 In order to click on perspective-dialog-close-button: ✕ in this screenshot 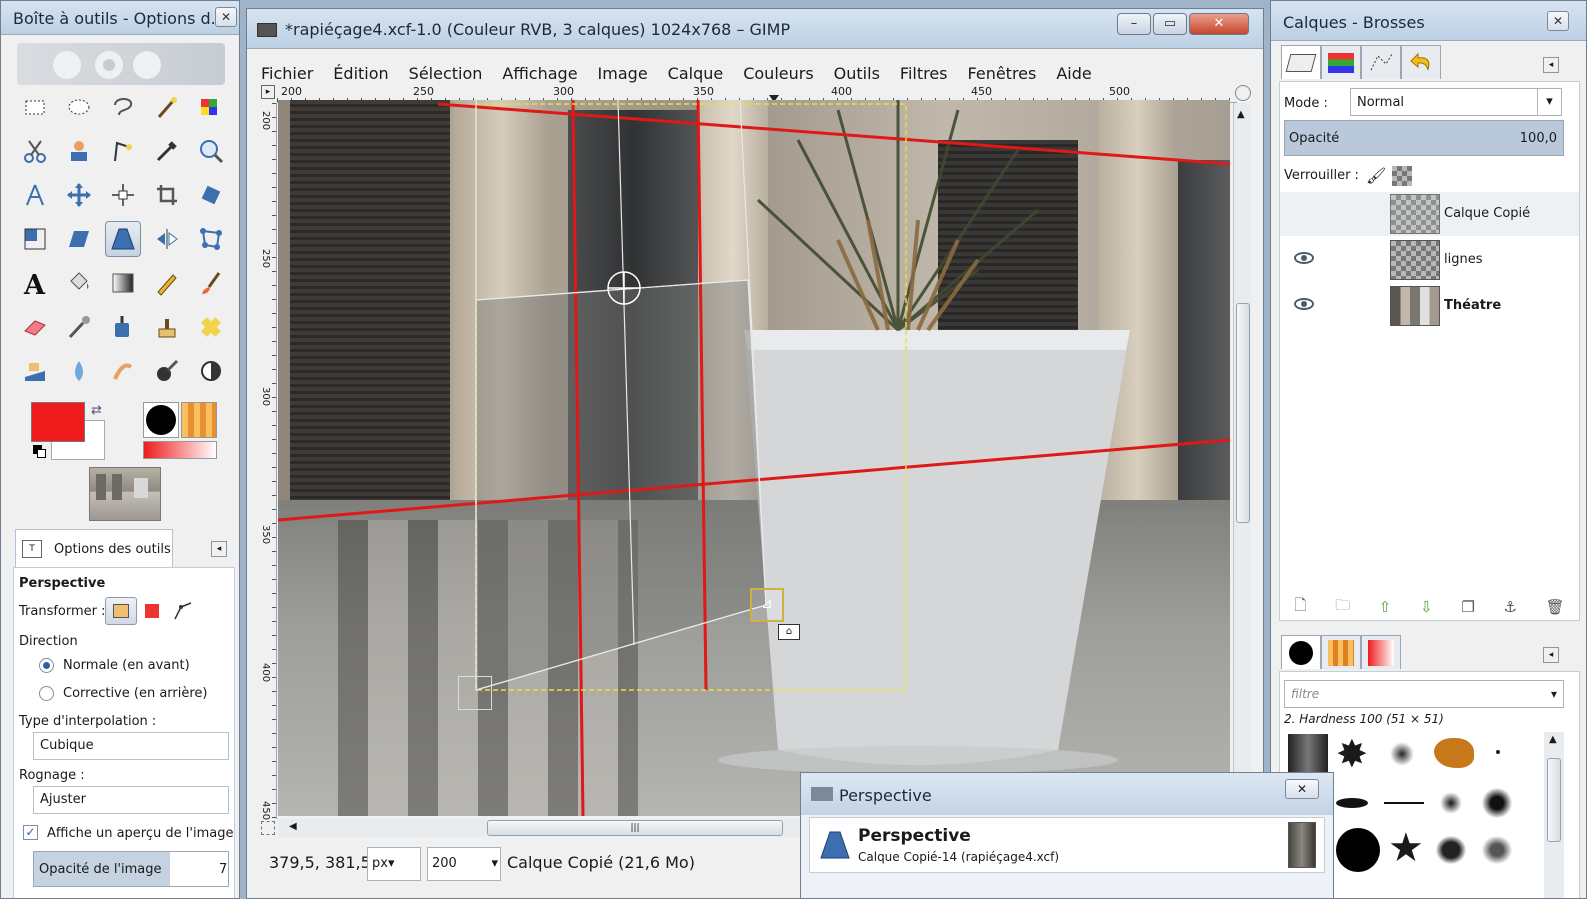, I will do `click(1302, 789)`.